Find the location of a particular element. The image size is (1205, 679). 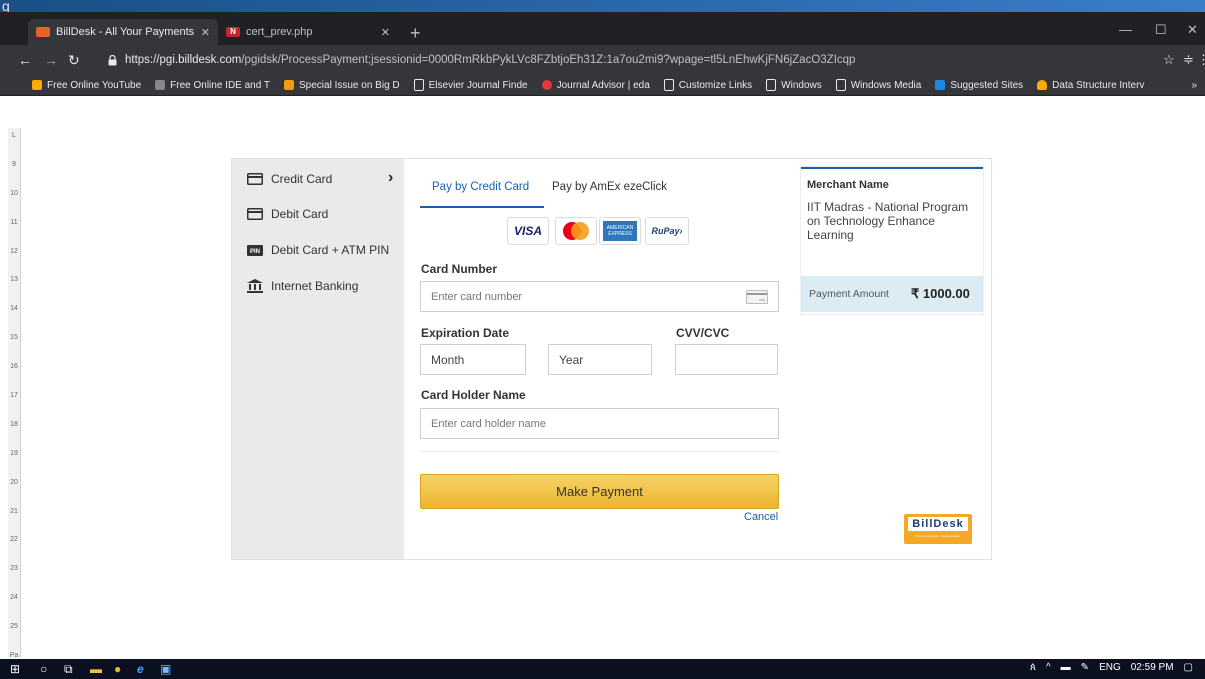

people-icon: ጰ is located at coordinates (1033, 667).